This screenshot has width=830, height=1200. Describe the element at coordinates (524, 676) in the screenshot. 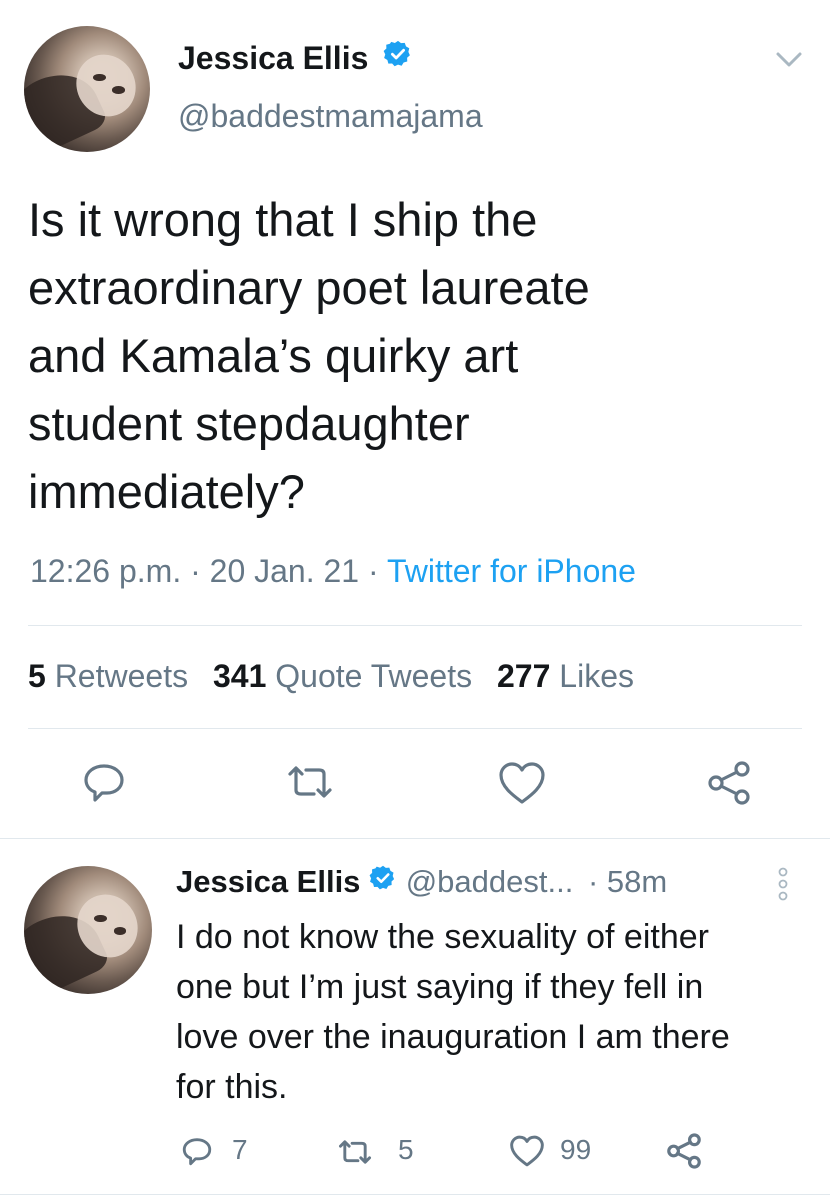

I see `likes-count: 277` at that location.